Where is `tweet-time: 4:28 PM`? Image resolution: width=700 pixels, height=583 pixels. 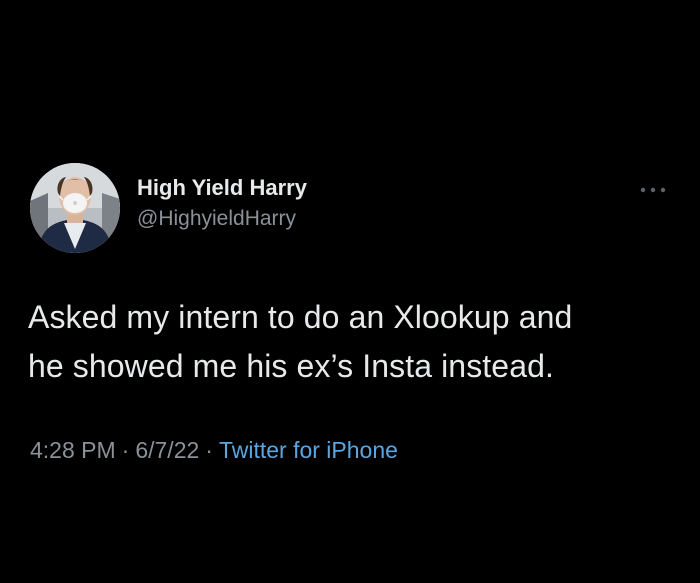
tweet-time: 4:28 PM is located at coordinates (73, 450).